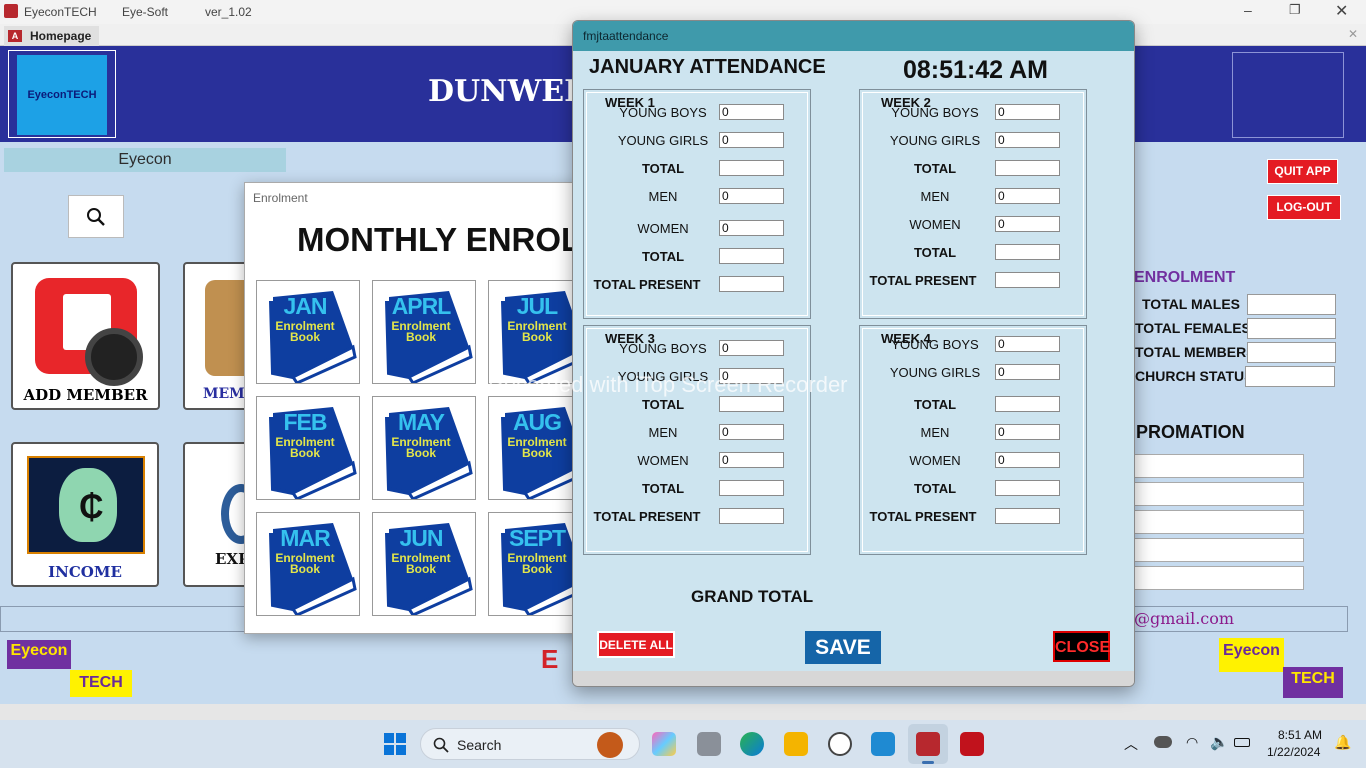 This screenshot has height=768, width=1366. I want to click on restore-icon: ❐, so click(1295, 10).